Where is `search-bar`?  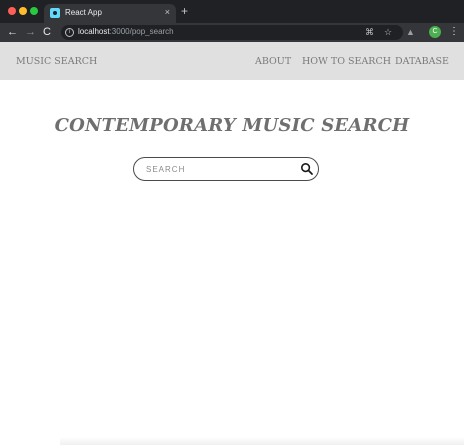
search-bar is located at coordinates (226, 169).